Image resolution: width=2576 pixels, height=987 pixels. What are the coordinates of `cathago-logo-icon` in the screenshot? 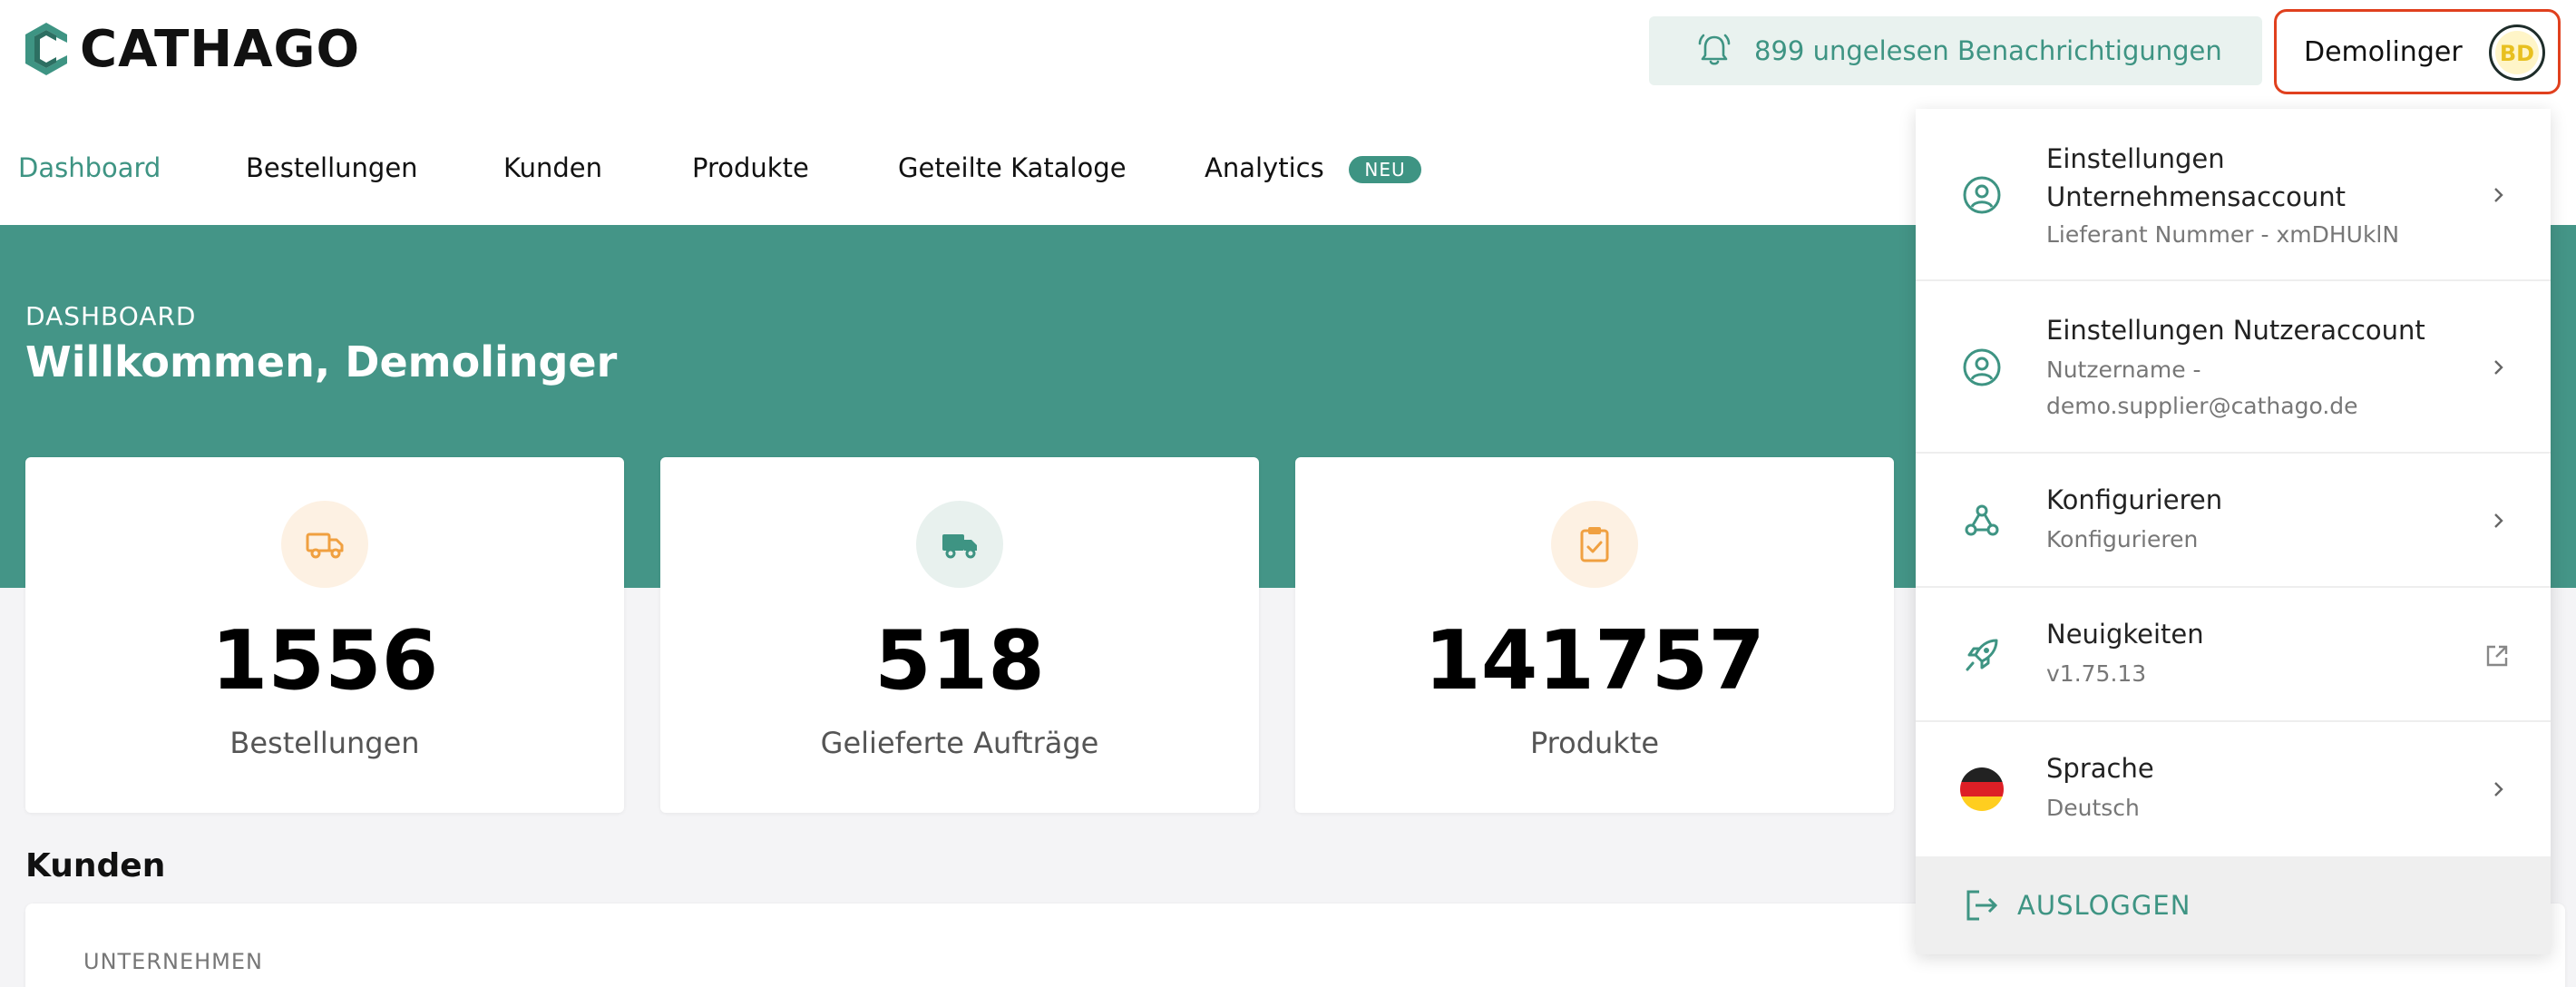 It's located at (46, 49).